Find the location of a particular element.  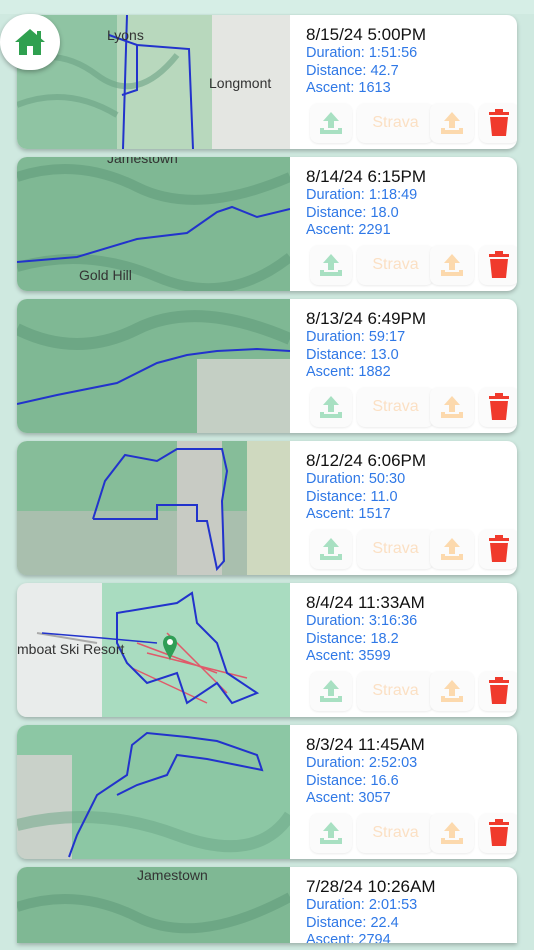

activity-duration: Duration: 50:30 is located at coordinates (356, 479).